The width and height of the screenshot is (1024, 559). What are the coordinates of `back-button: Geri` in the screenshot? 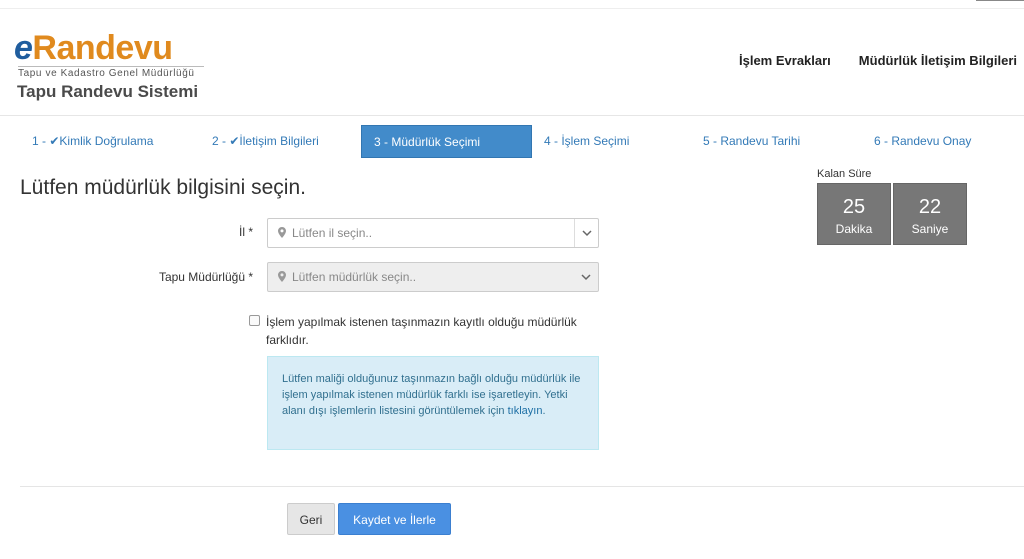 It's located at (311, 519).